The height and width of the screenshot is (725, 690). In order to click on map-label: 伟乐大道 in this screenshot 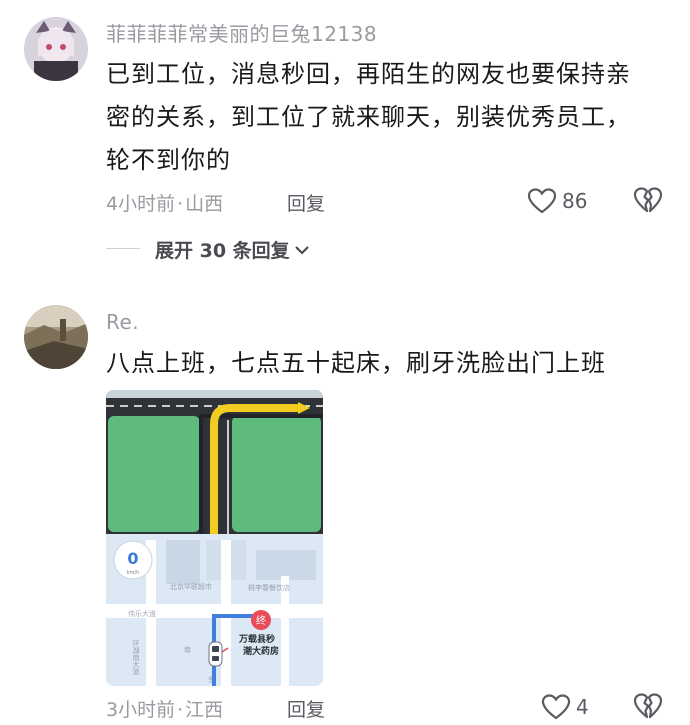, I will do `click(142, 613)`.